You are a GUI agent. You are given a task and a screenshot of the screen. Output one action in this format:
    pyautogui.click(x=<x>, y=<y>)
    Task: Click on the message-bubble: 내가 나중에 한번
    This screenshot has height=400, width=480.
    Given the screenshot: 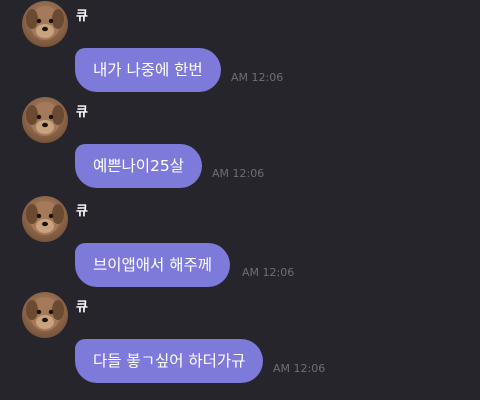 What is the action you would take?
    pyautogui.click(x=148, y=70)
    